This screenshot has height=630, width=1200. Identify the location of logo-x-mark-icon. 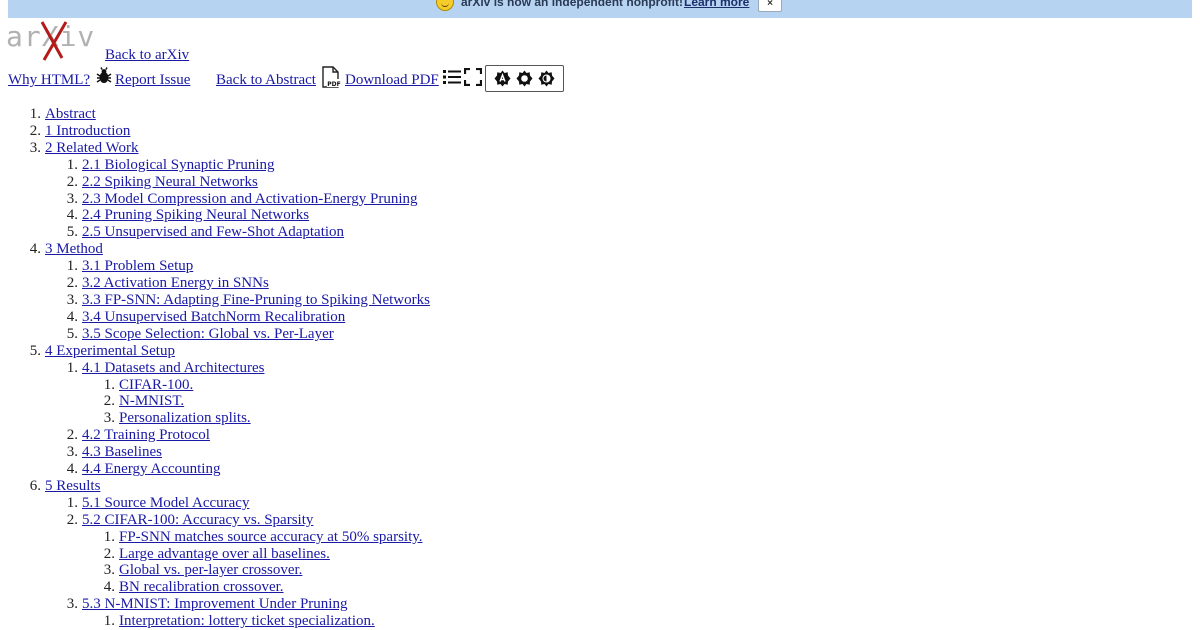
(54, 41).